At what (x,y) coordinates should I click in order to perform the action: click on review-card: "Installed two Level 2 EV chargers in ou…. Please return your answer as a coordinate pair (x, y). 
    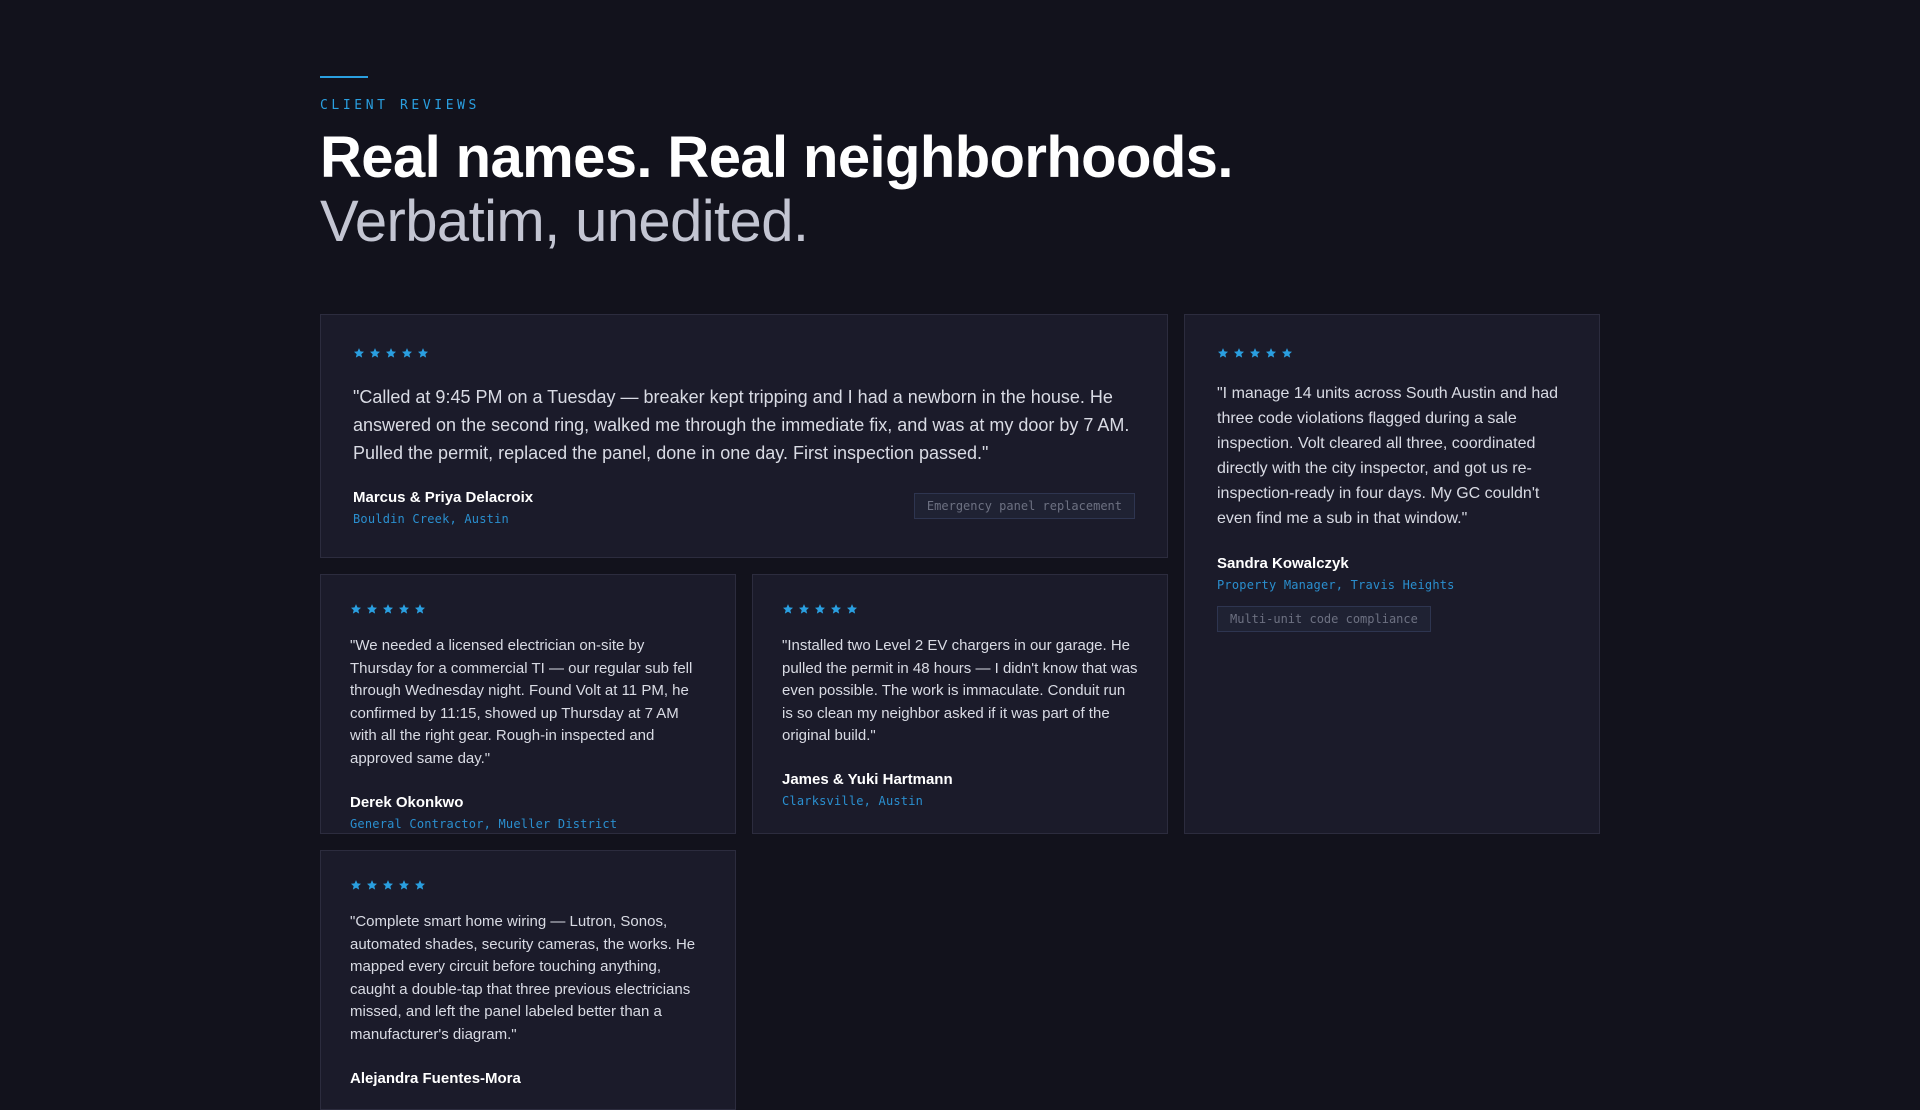
    Looking at the image, I should click on (960, 704).